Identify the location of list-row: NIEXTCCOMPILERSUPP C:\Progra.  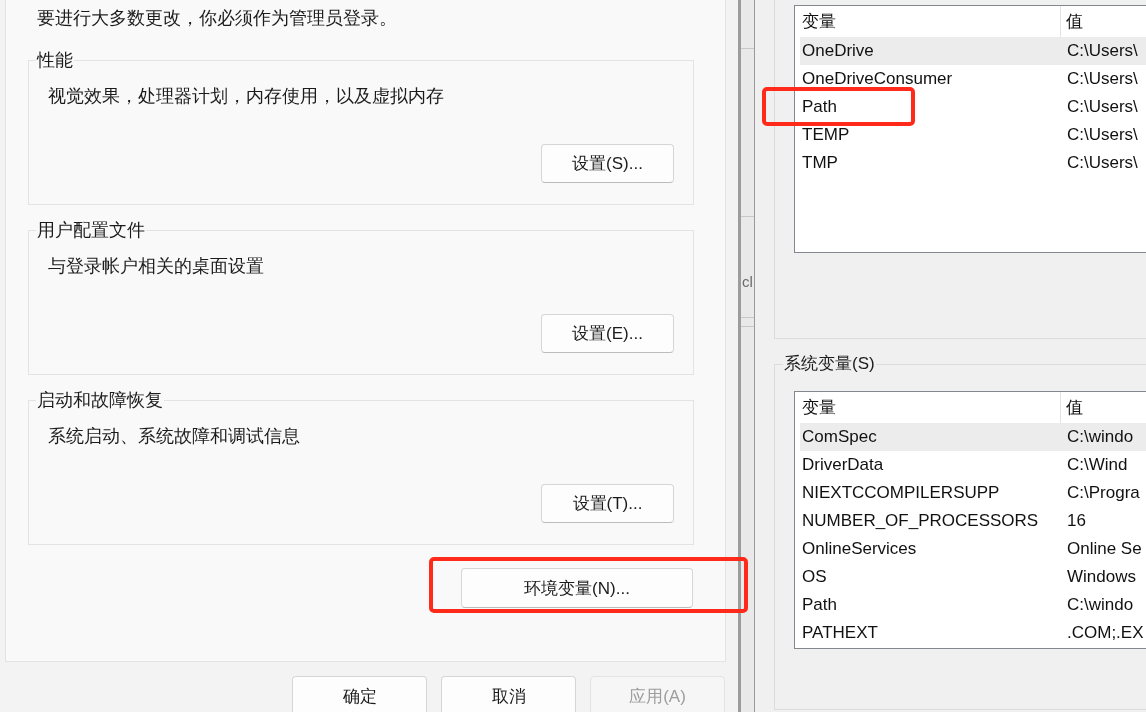
(973, 493).